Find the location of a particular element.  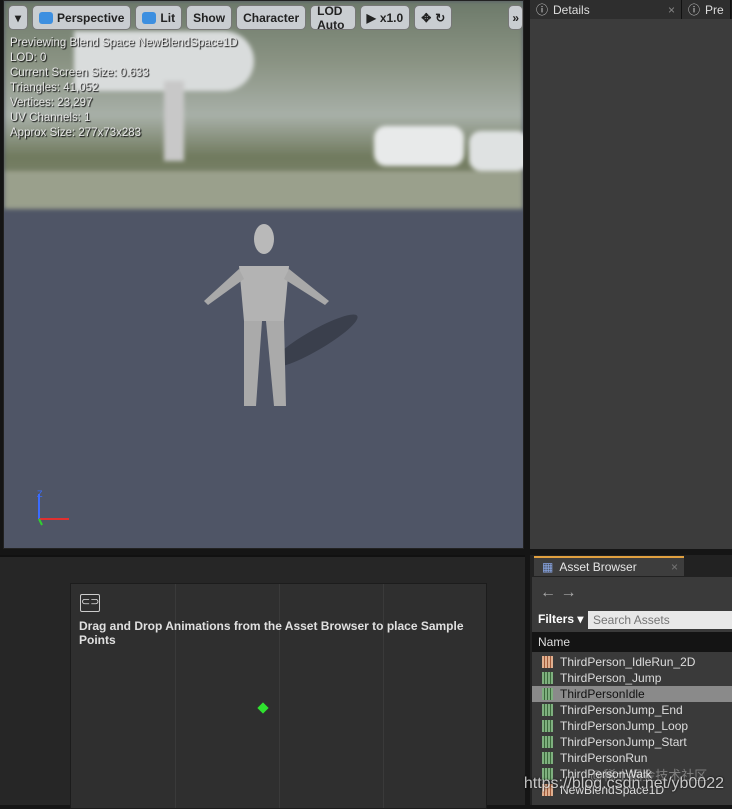

stat-line: Current Screen Size: 0.633 is located at coordinates (79, 73).